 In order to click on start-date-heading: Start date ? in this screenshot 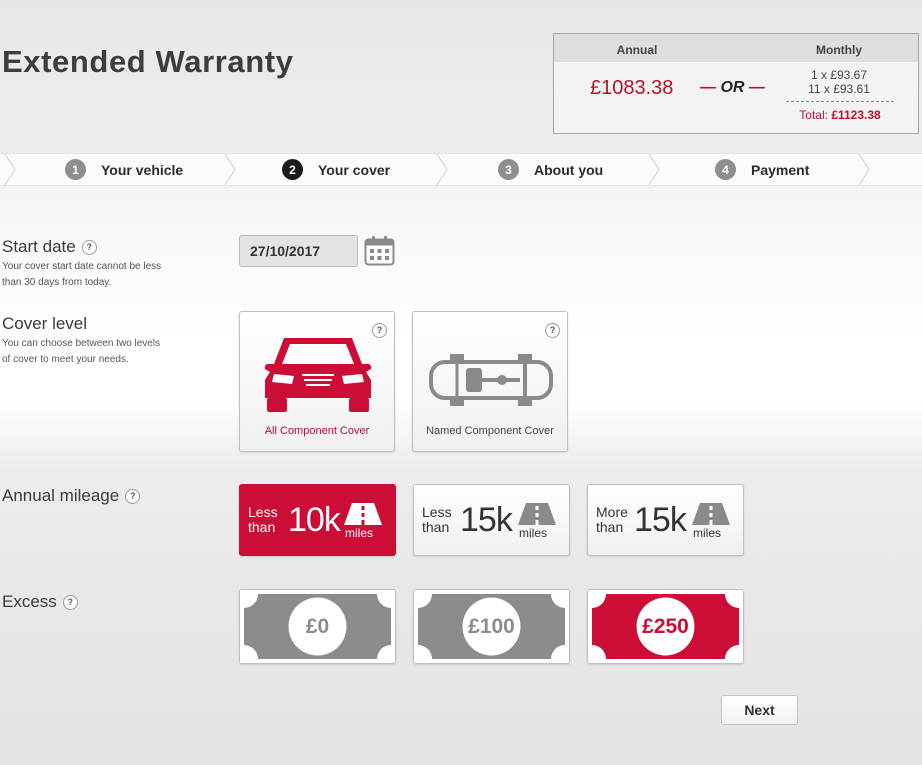, I will do `click(49, 247)`.